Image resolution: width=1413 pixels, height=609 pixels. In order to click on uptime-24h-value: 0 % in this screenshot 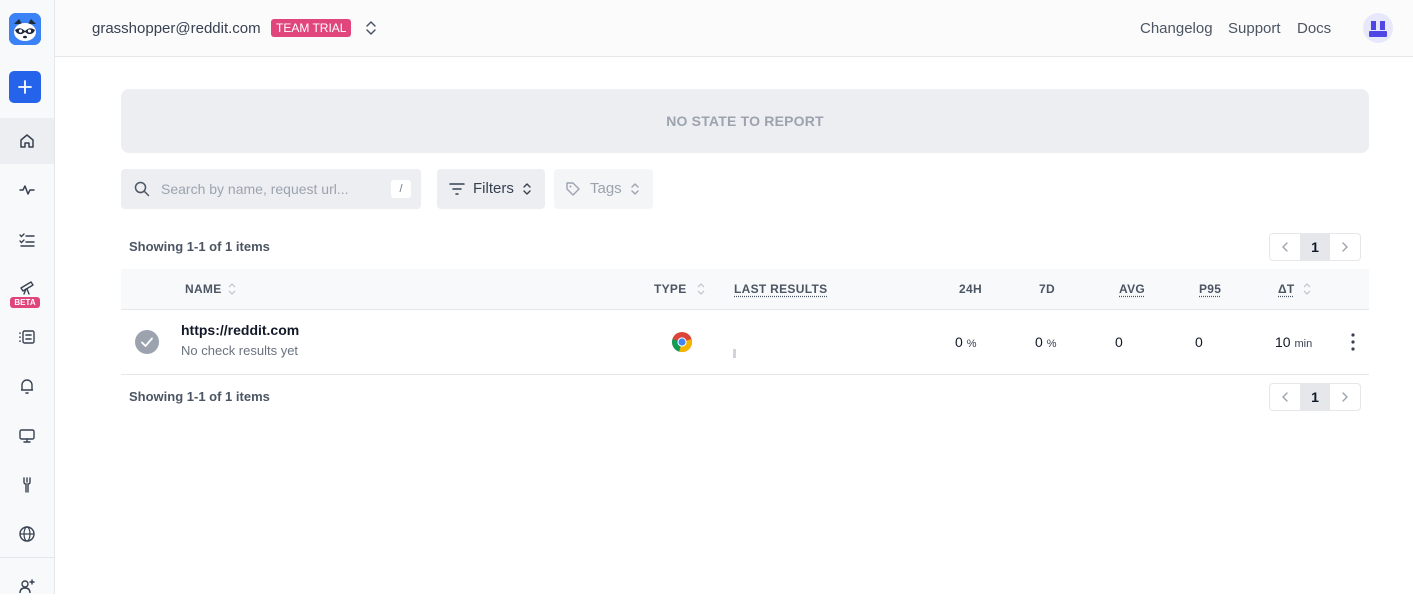, I will do `click(965, 342)`.